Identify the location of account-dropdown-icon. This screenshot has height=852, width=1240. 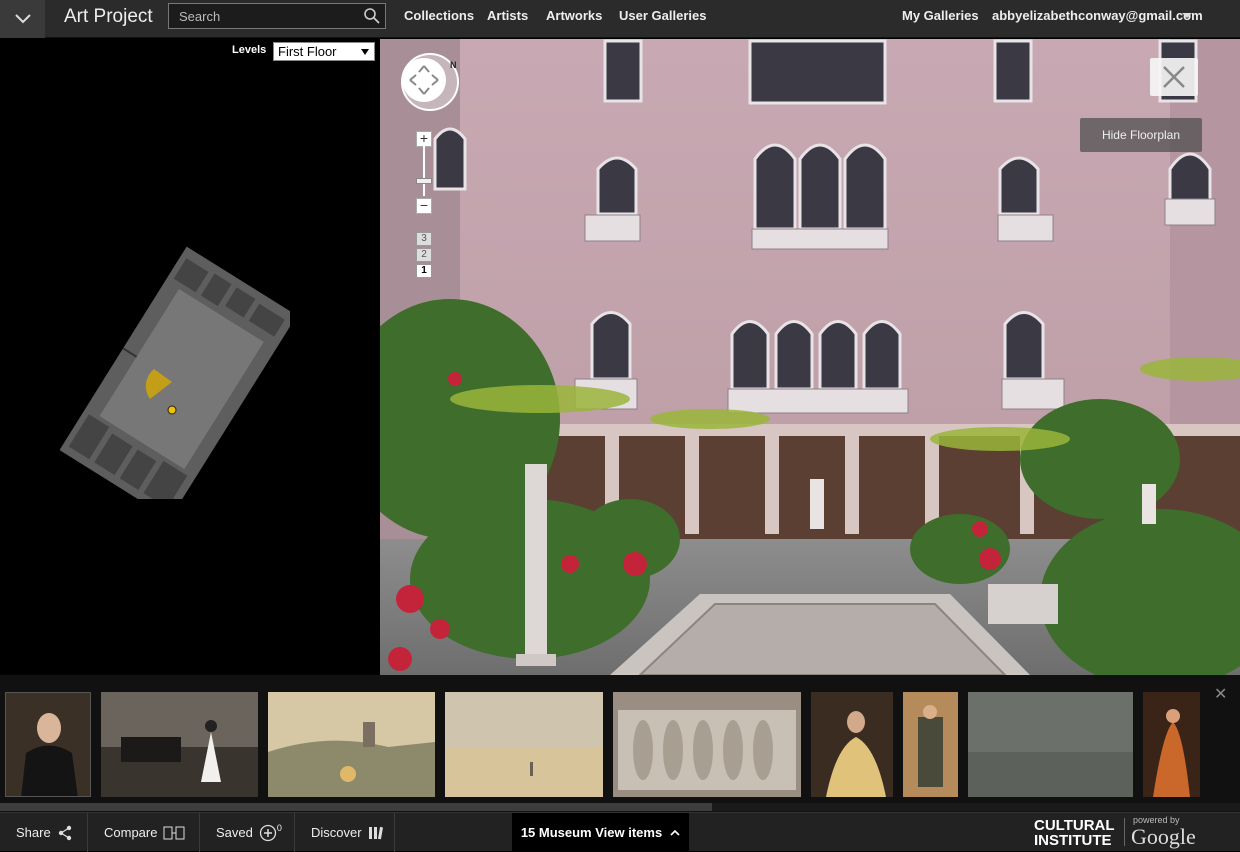
(1187, 15).